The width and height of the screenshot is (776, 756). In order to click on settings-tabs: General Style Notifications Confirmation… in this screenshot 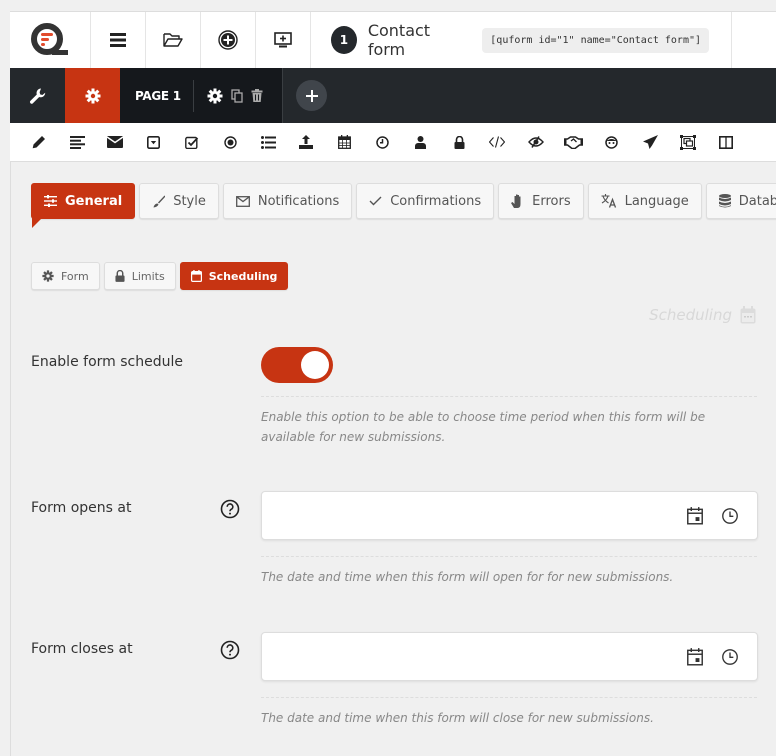, I will do `click(403, 205)`.